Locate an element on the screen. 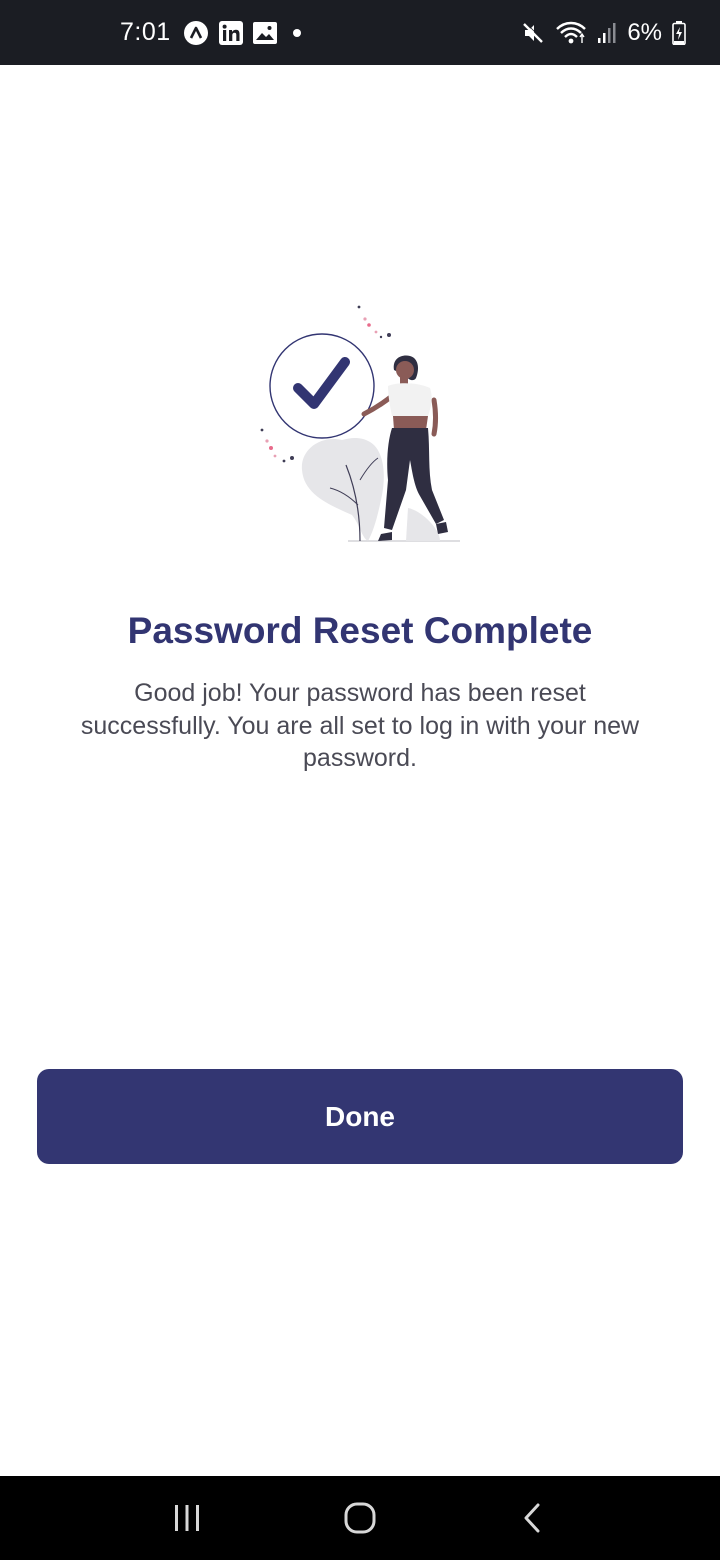  success-checkmark-illustration is located at coordinates (360, 422).